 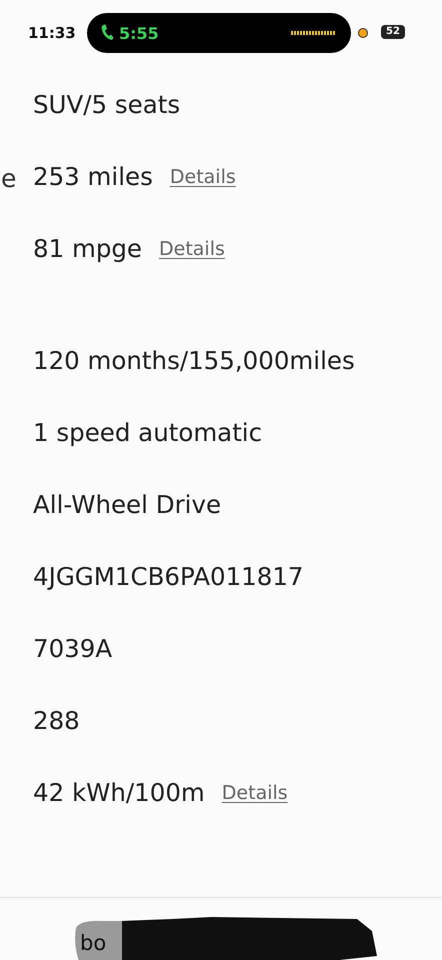 I want to click on spec-value: 4JGGM1CB6PA011817, so click(x=168, y=576).